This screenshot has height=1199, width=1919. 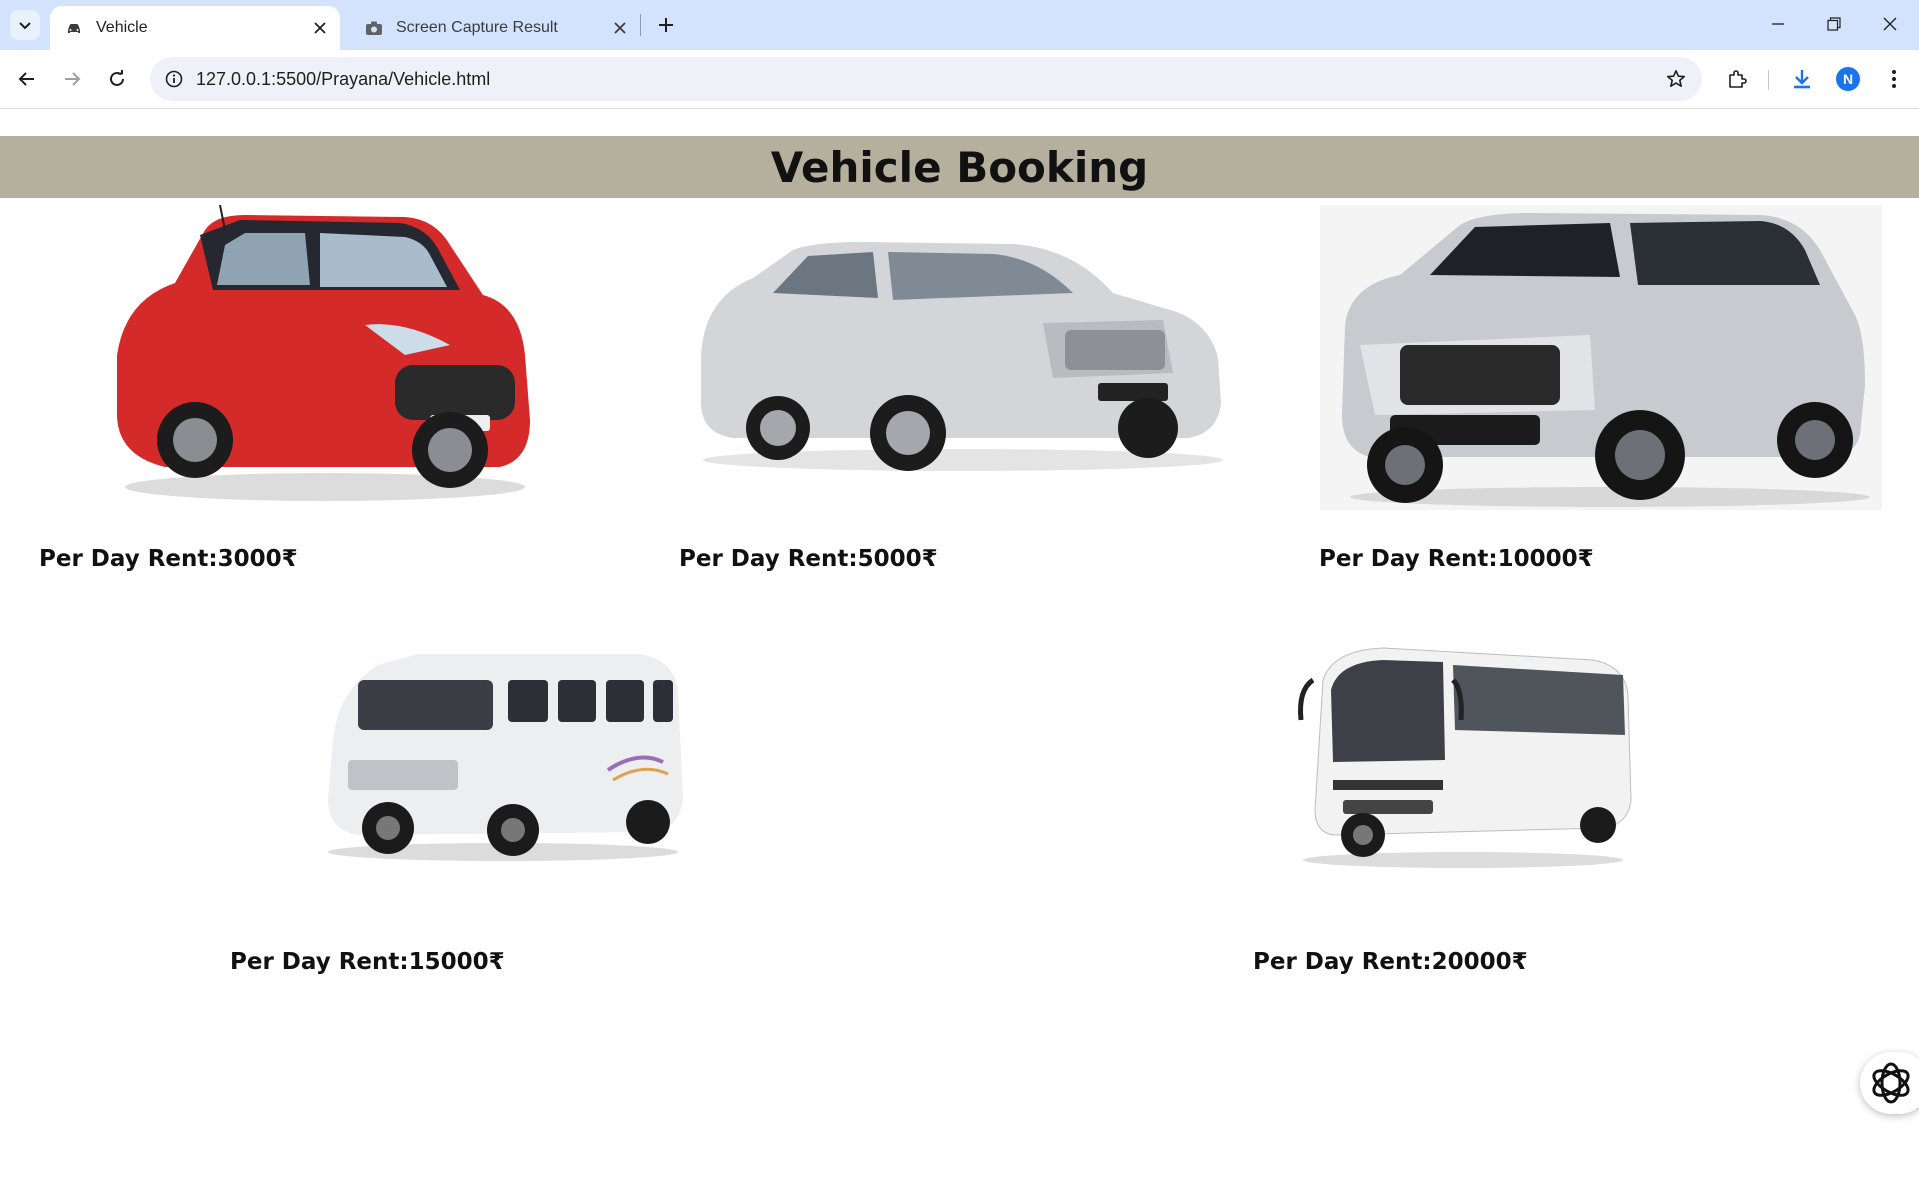 What do you see at coordinates (926, 79) in the screenshot?
I see `address-bar: 127.0.0.1:5500/Prayana/Vehicle.html` at bounding box center [926, 79].